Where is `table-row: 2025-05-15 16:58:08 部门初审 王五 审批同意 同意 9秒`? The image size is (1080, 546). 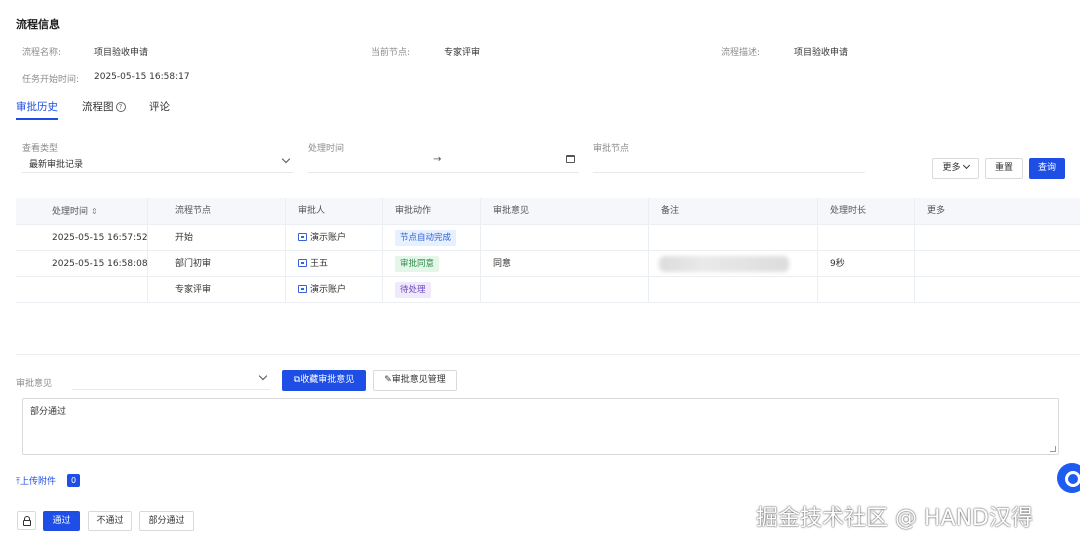
table-row: 2025-05-15 16:58:08 部门初审 王五 审批同意 同意 9秒 is located at coordinates (548, 264).